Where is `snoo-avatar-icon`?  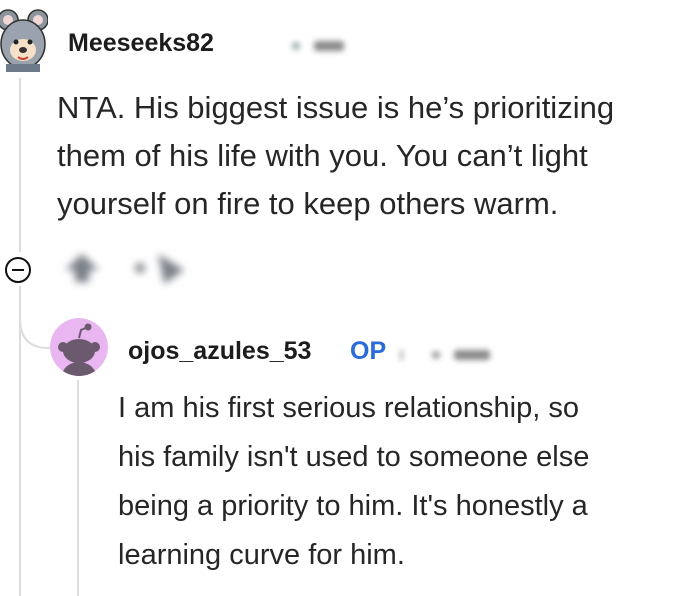 snoo-avatar-icon is located at coordinates (79, 347).